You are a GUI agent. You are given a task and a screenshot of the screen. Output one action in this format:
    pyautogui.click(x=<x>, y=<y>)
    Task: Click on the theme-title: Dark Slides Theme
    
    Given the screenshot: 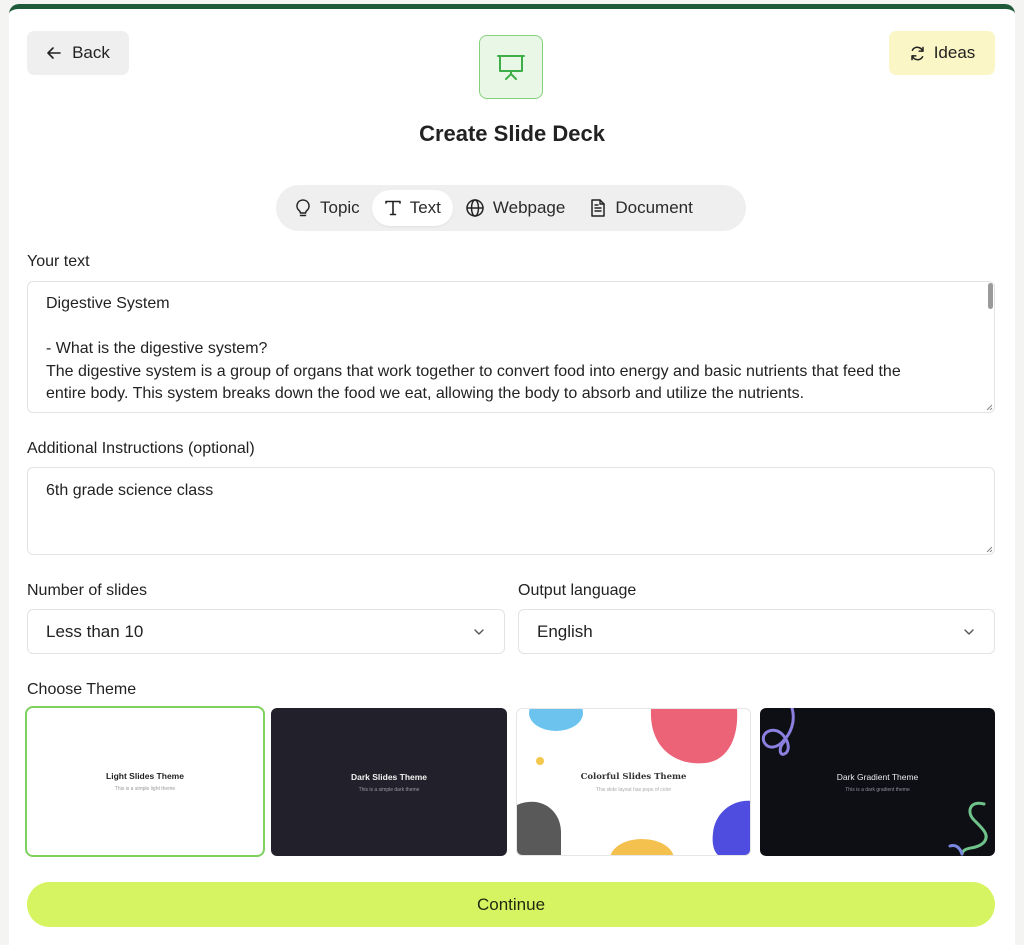 What is the action you would take?
    pyautogui.click(x=389, y=776)
    